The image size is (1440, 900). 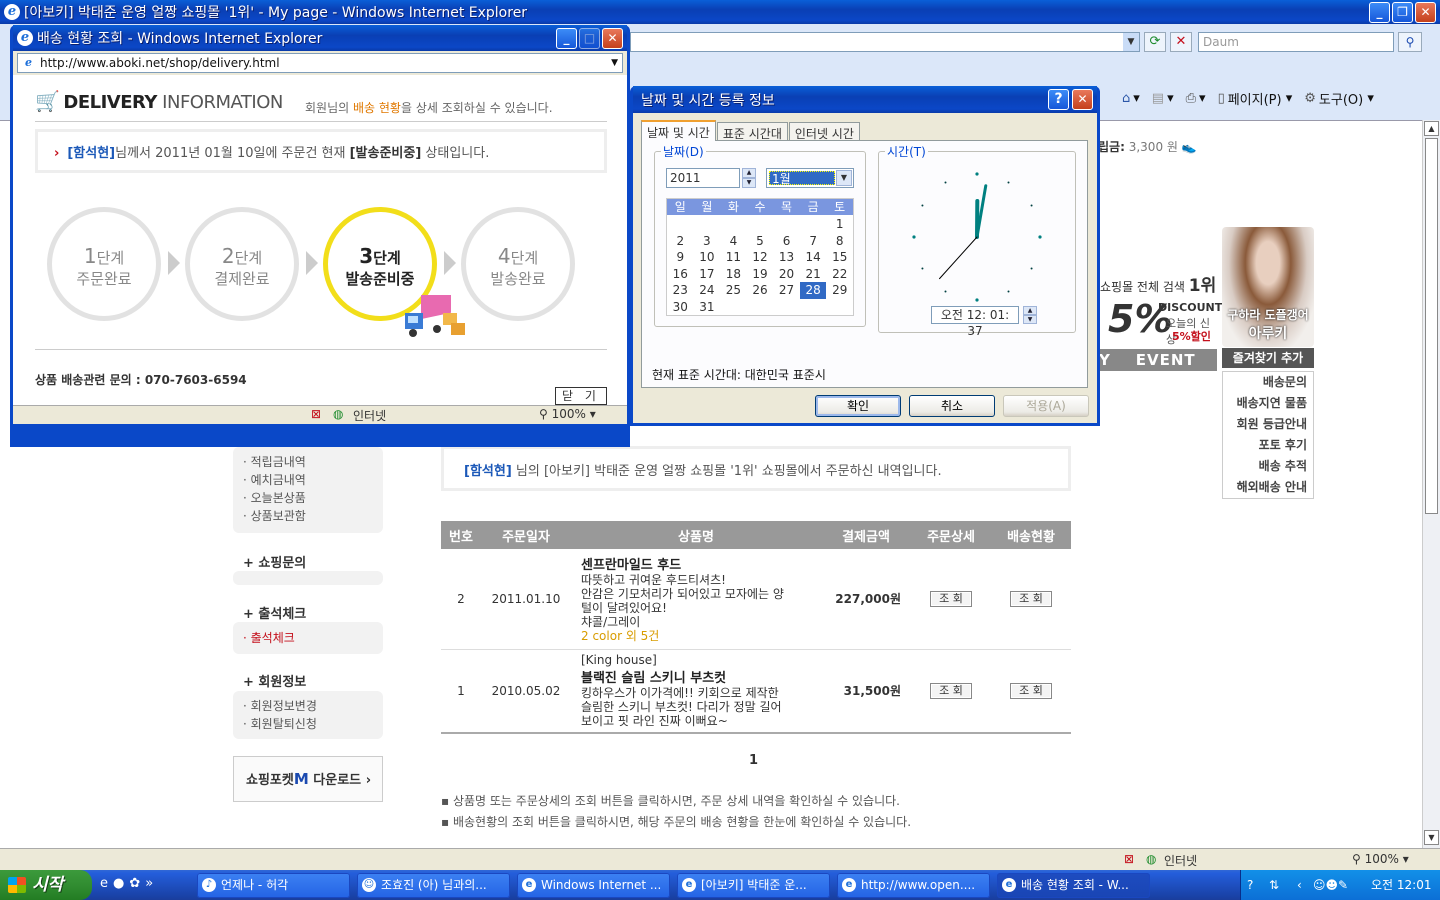 What do you see at coordinates (1330, 885) in the screenshot?
I see `tray-icons: ☺☻✎` at bounding box center [1330, 885].